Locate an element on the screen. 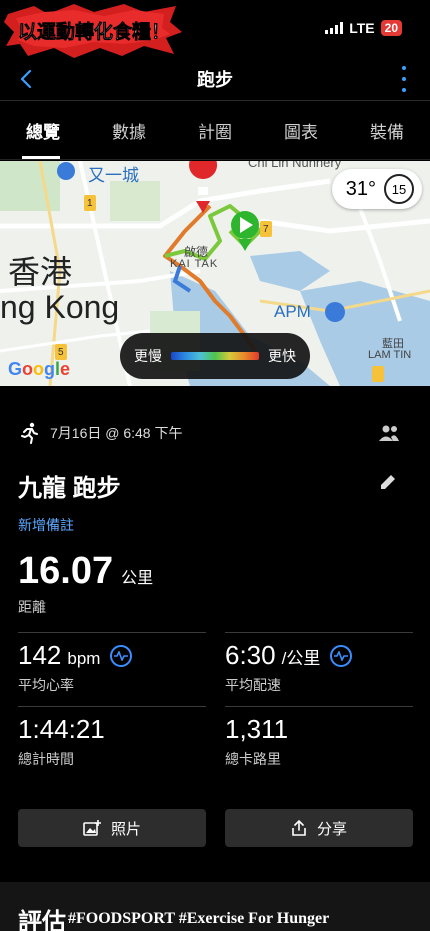  battery-icon: 20 is located at coordinates (391, 28).